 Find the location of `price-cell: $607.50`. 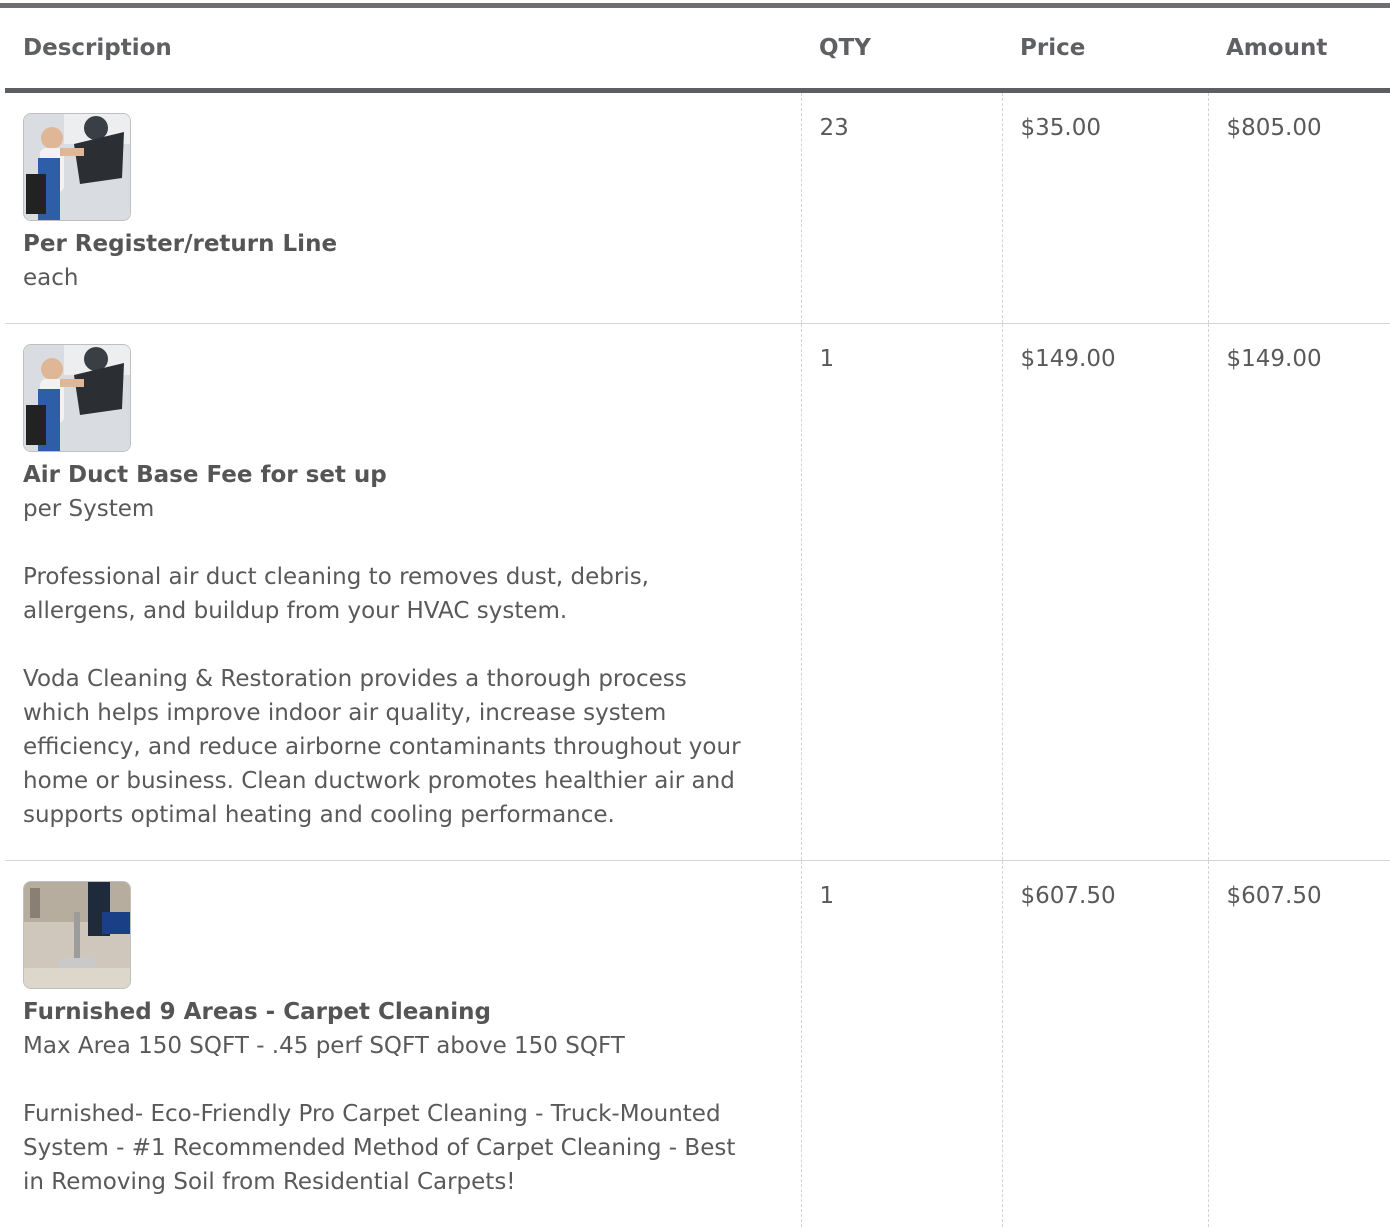

price-cell: $607.50 is located at coordinates (1104, 1043).